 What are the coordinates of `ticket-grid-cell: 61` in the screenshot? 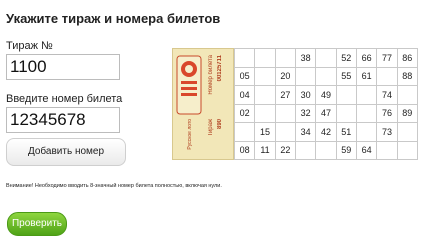 It's located at (366, 76).